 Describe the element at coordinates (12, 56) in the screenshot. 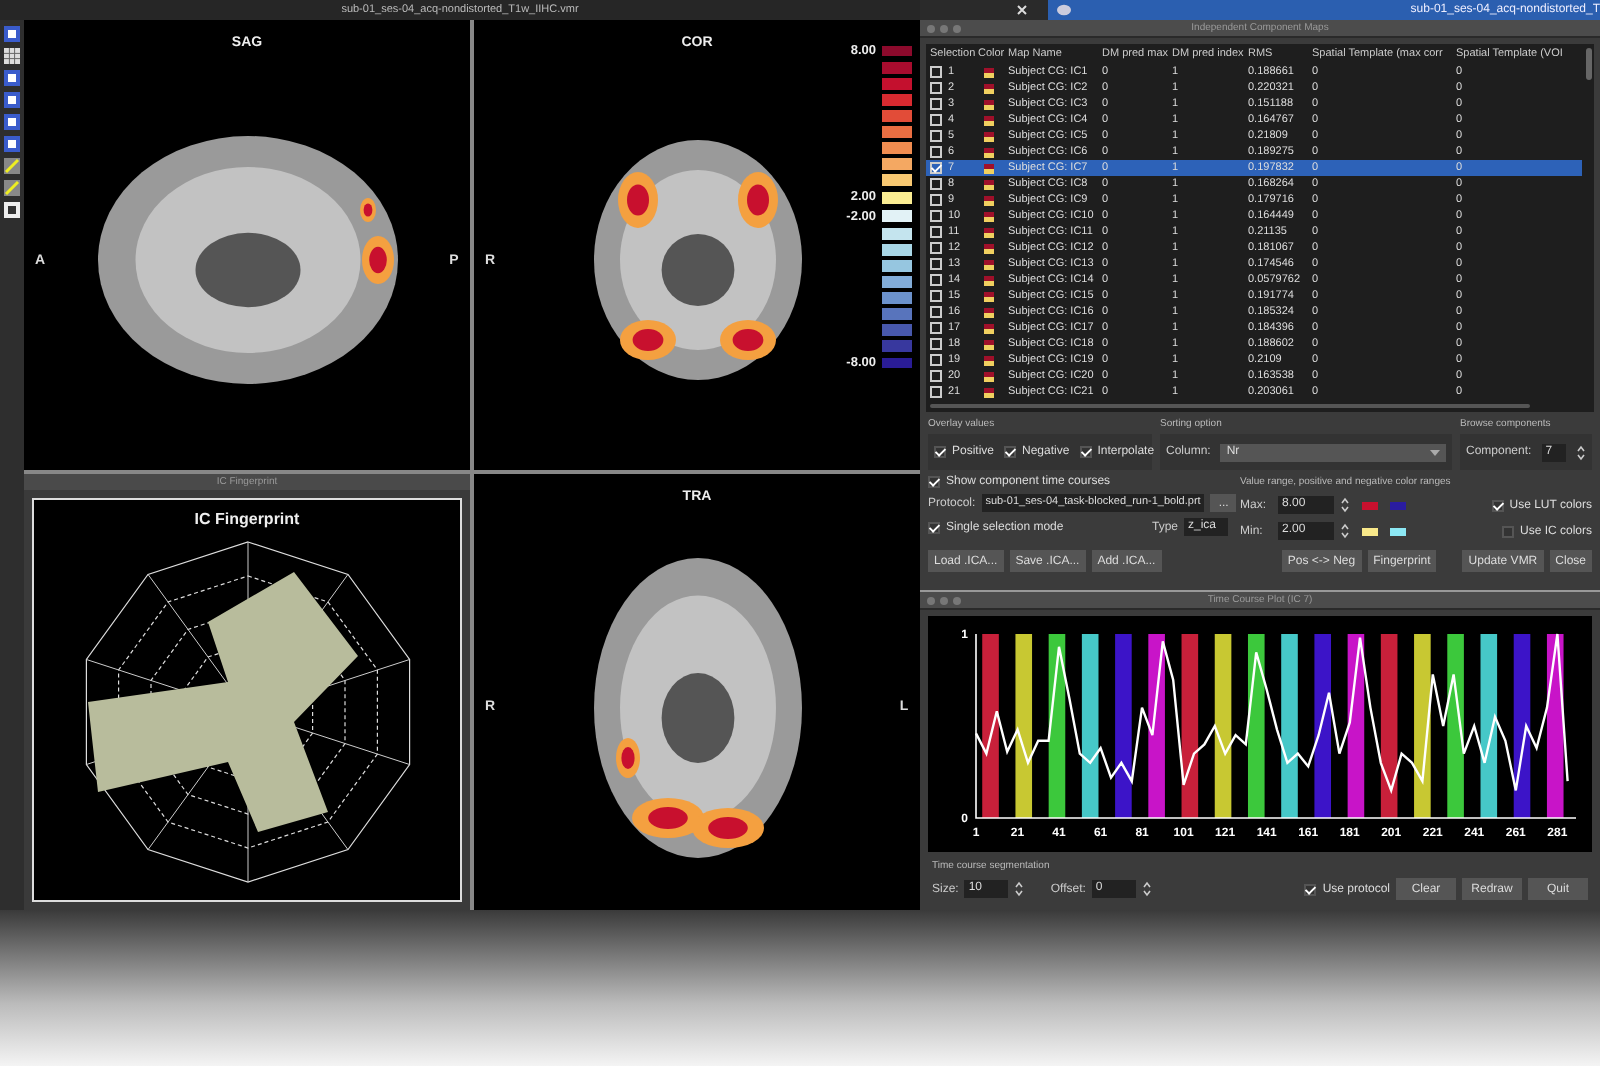

I see `grid-icon` at that location.